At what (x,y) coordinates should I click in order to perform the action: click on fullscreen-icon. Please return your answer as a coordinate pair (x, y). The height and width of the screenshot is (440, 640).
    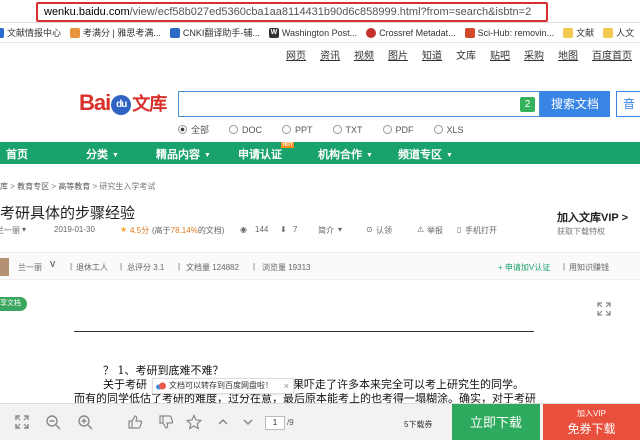
    Looking at the image, I should click on (22, 422).